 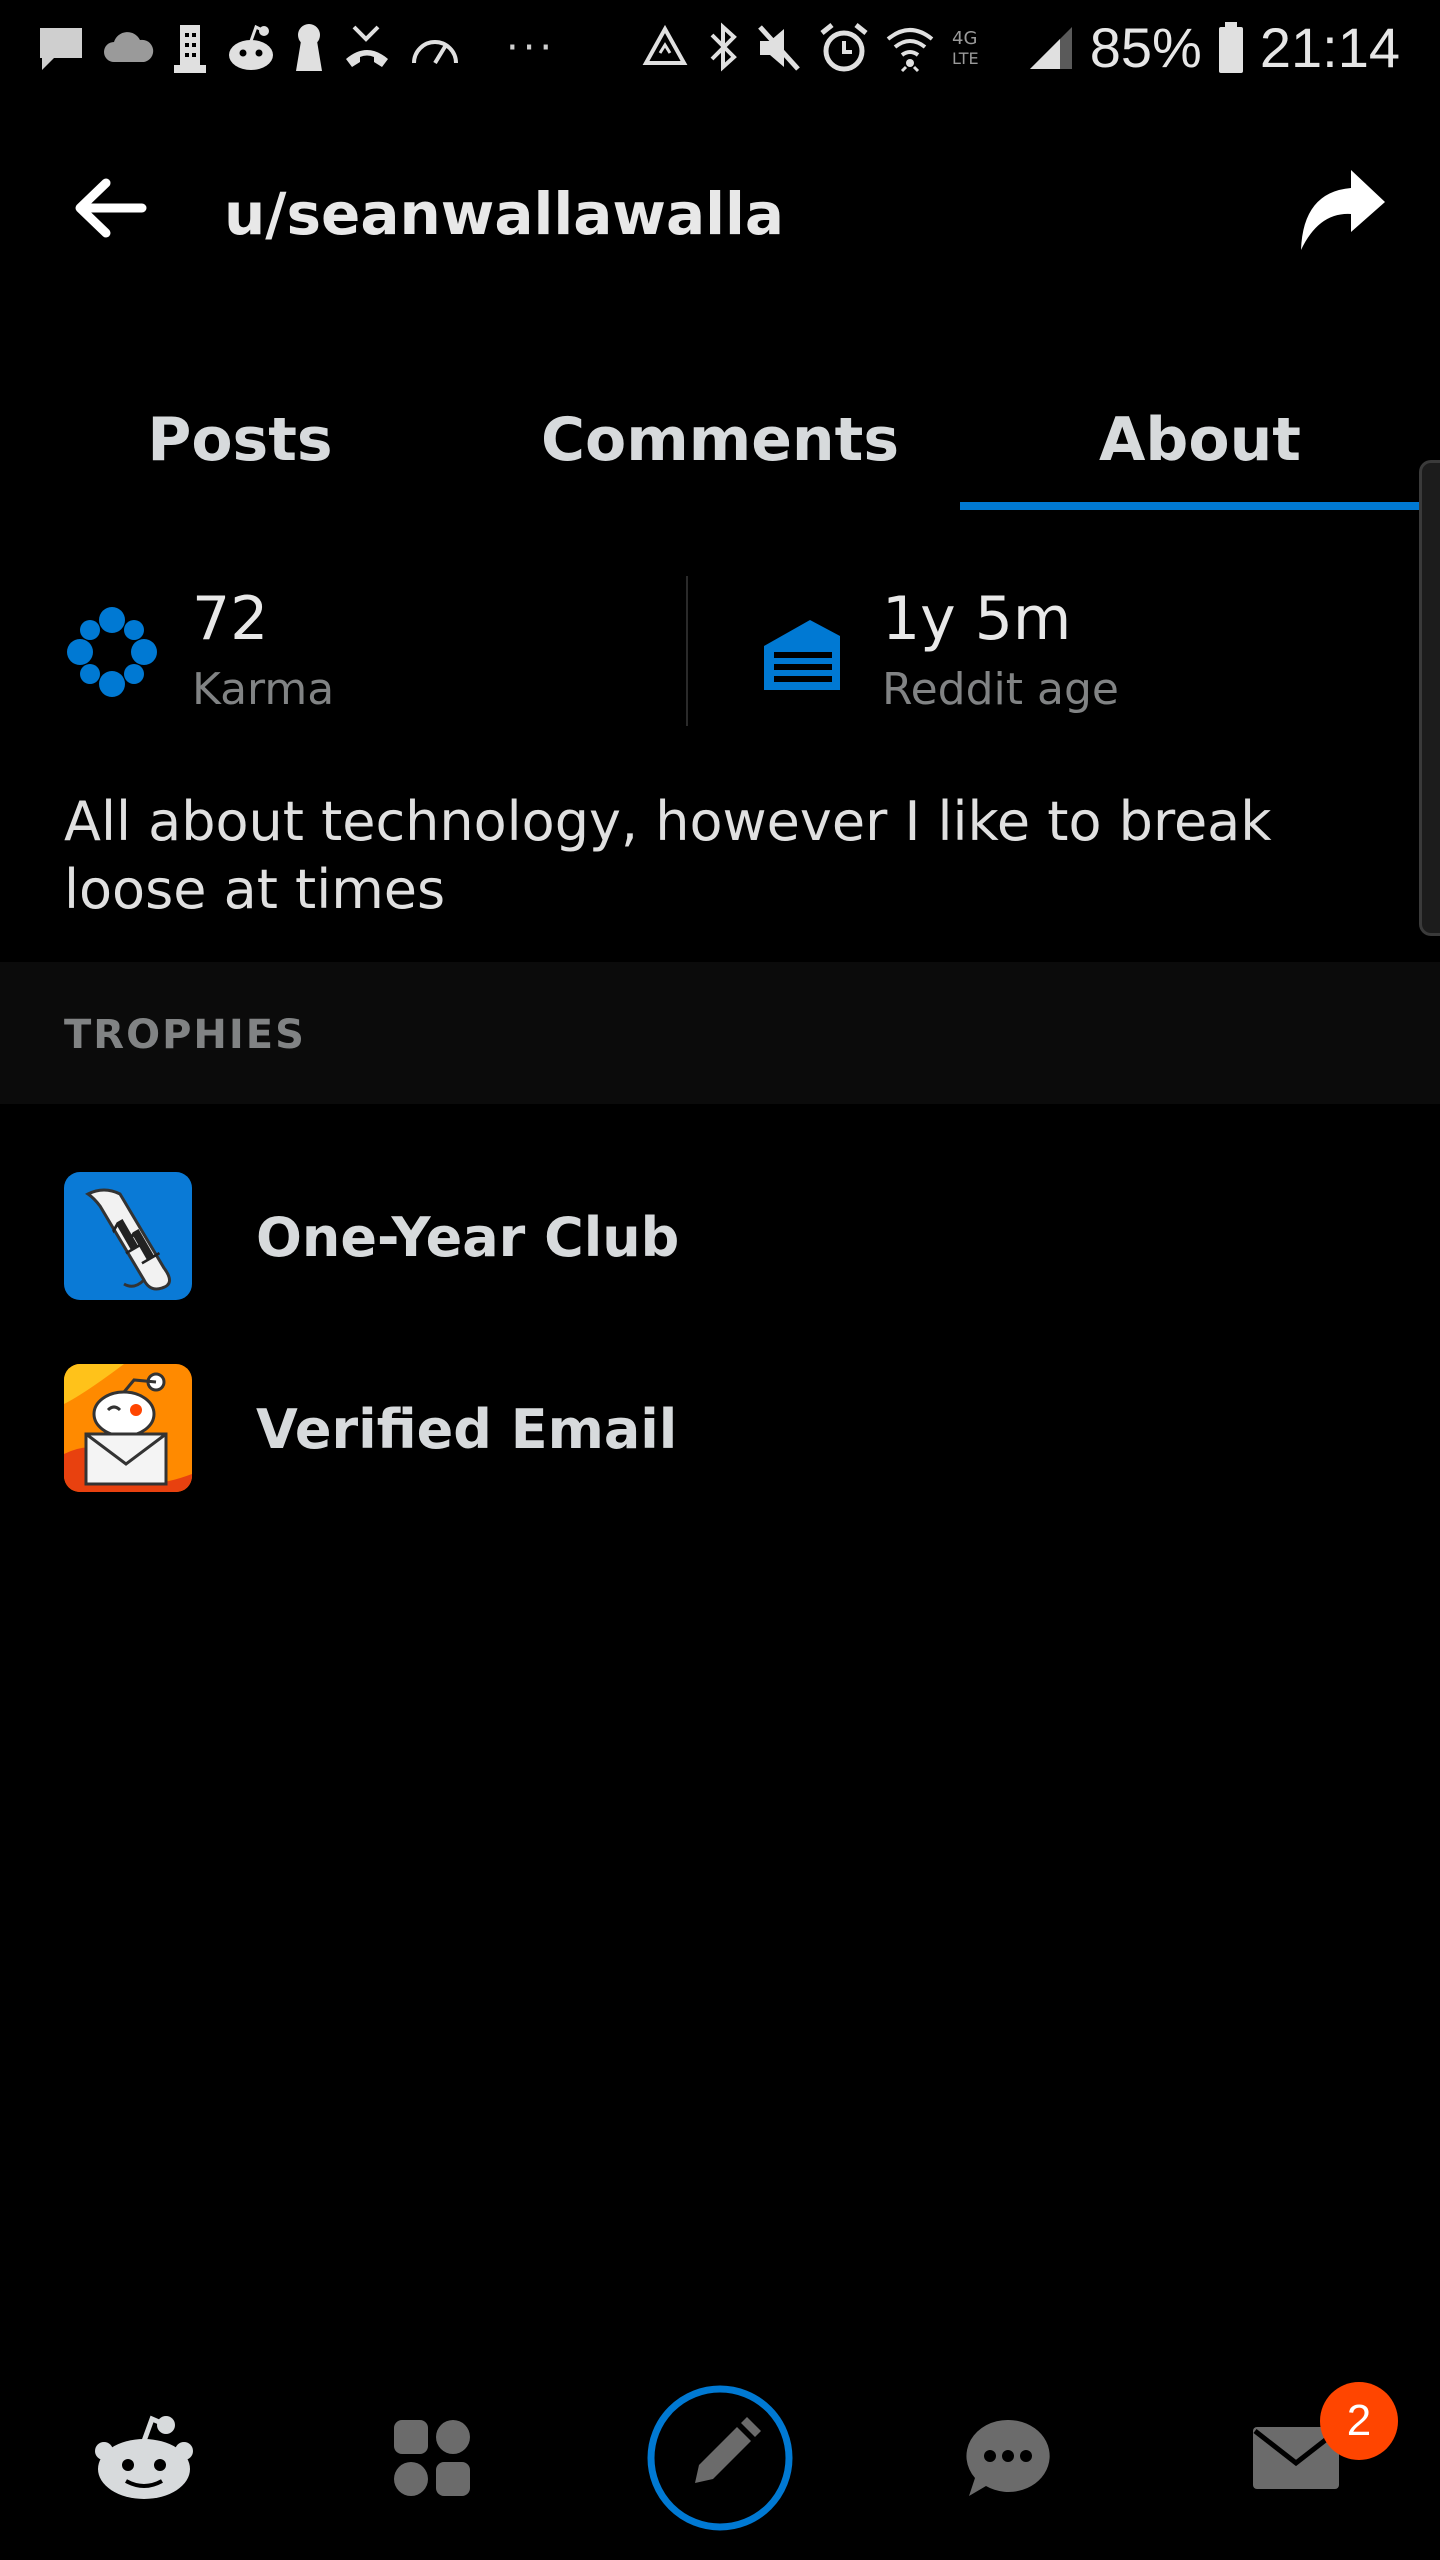 I want to click on chat-icon, so click(x=1008, y=2460).